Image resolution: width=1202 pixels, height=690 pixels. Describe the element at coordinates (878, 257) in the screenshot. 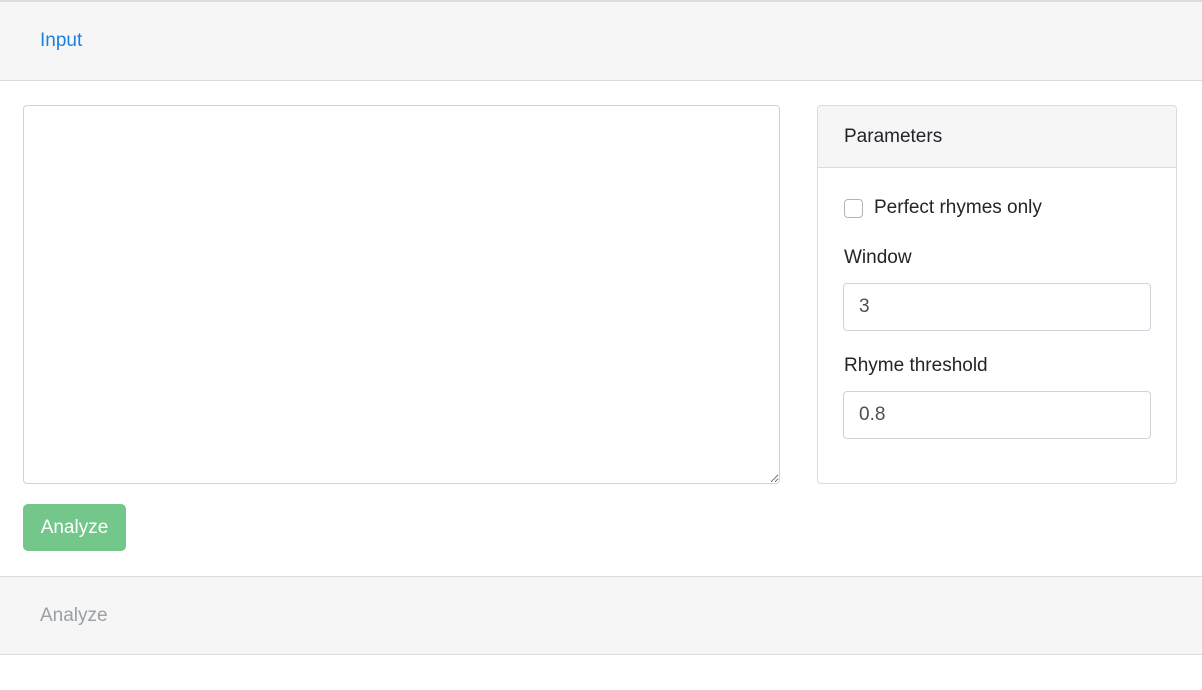

I see `window-label: Window` at that location.